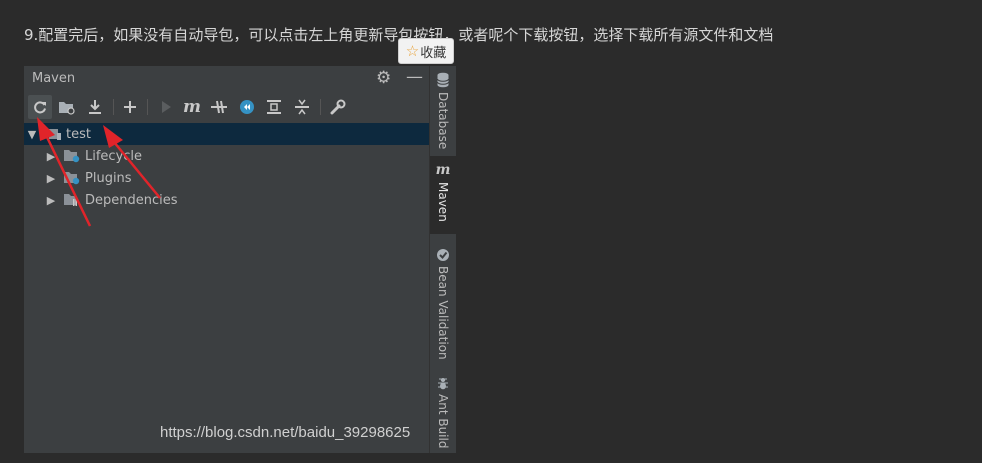 This screenshot has height=463, width=982. I want to click on bean-validation-icon, so click(443, 255).